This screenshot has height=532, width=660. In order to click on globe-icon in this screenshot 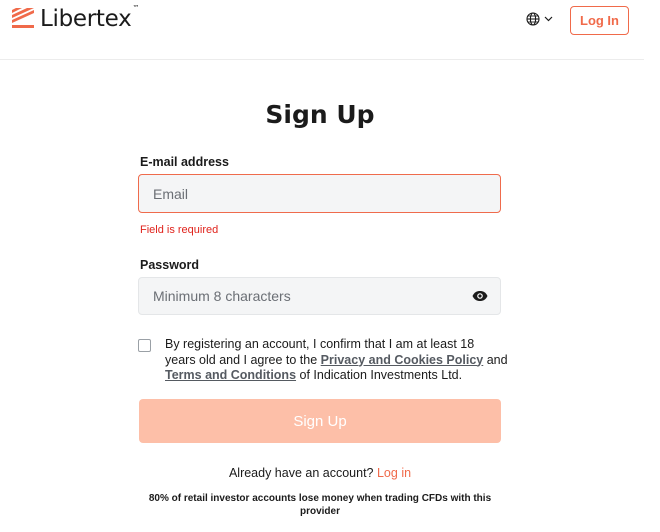, I will do `click(533, 19)`.